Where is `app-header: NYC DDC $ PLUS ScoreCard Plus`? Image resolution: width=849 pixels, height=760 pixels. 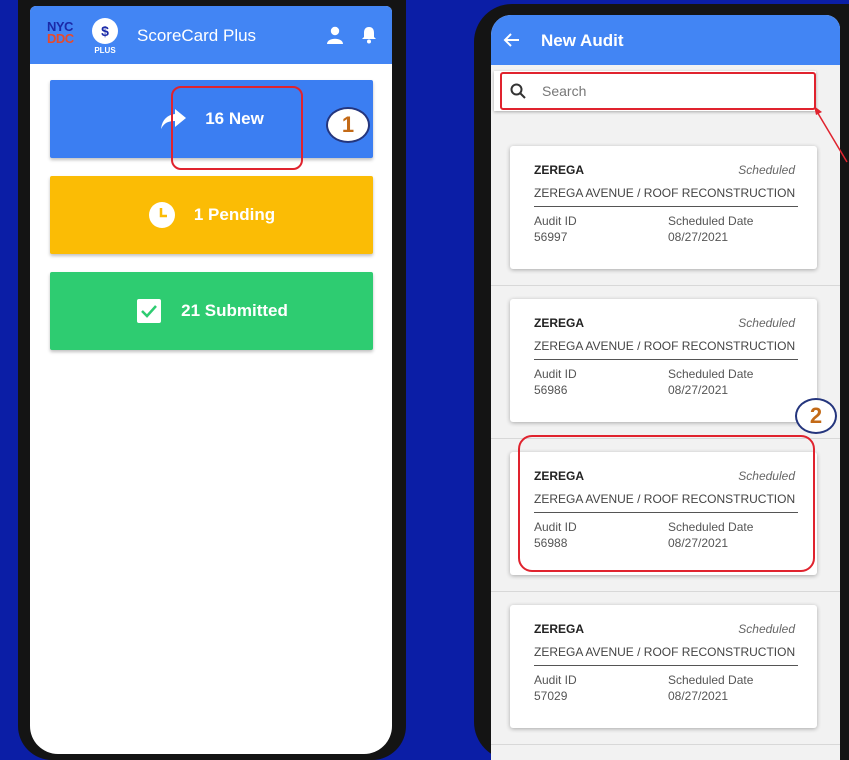
app-header: NYC DDC $ PLUS ScoreCard Plus is located at coordinates (211, 35).